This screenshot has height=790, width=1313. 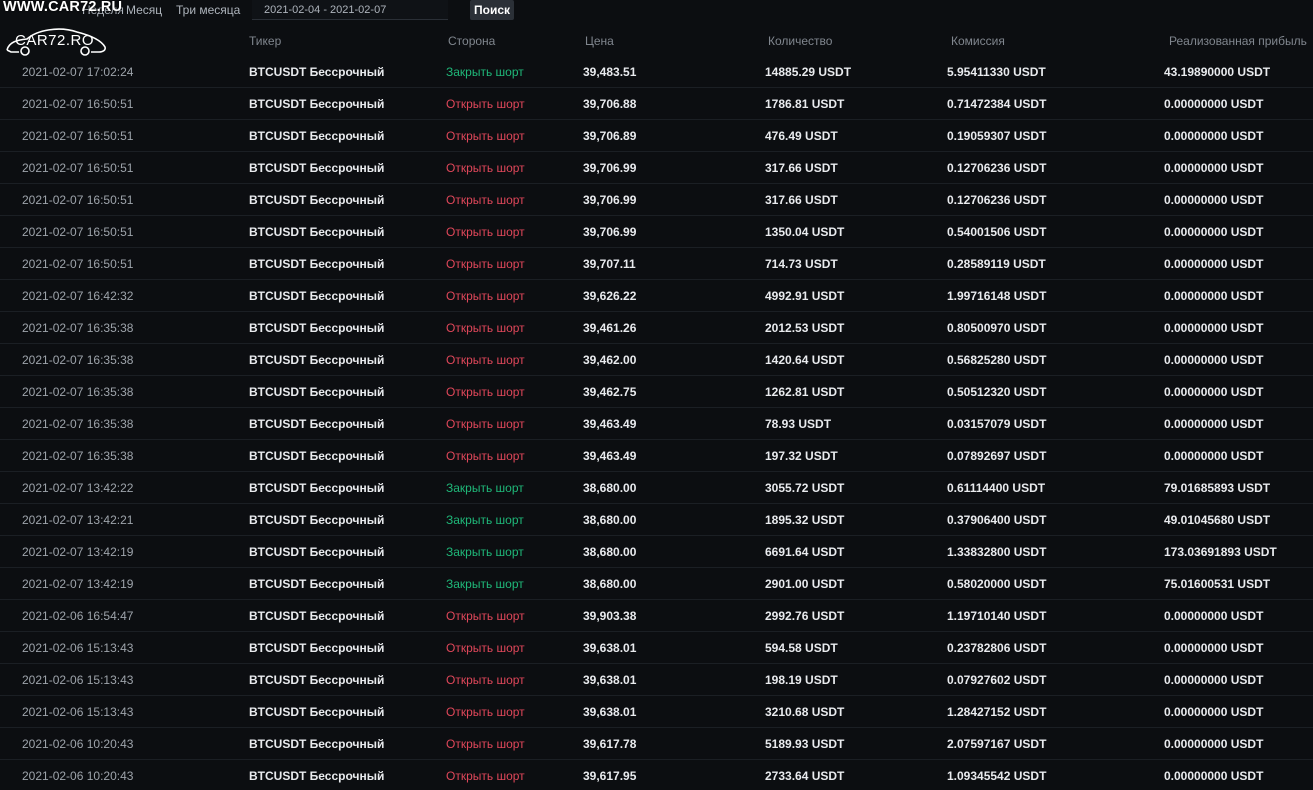 What do you see at coordinates (78, 520) in the screenshot?
I see `trade-time: 2021-02-07 13:42:21` at bounding box center [78, 520].